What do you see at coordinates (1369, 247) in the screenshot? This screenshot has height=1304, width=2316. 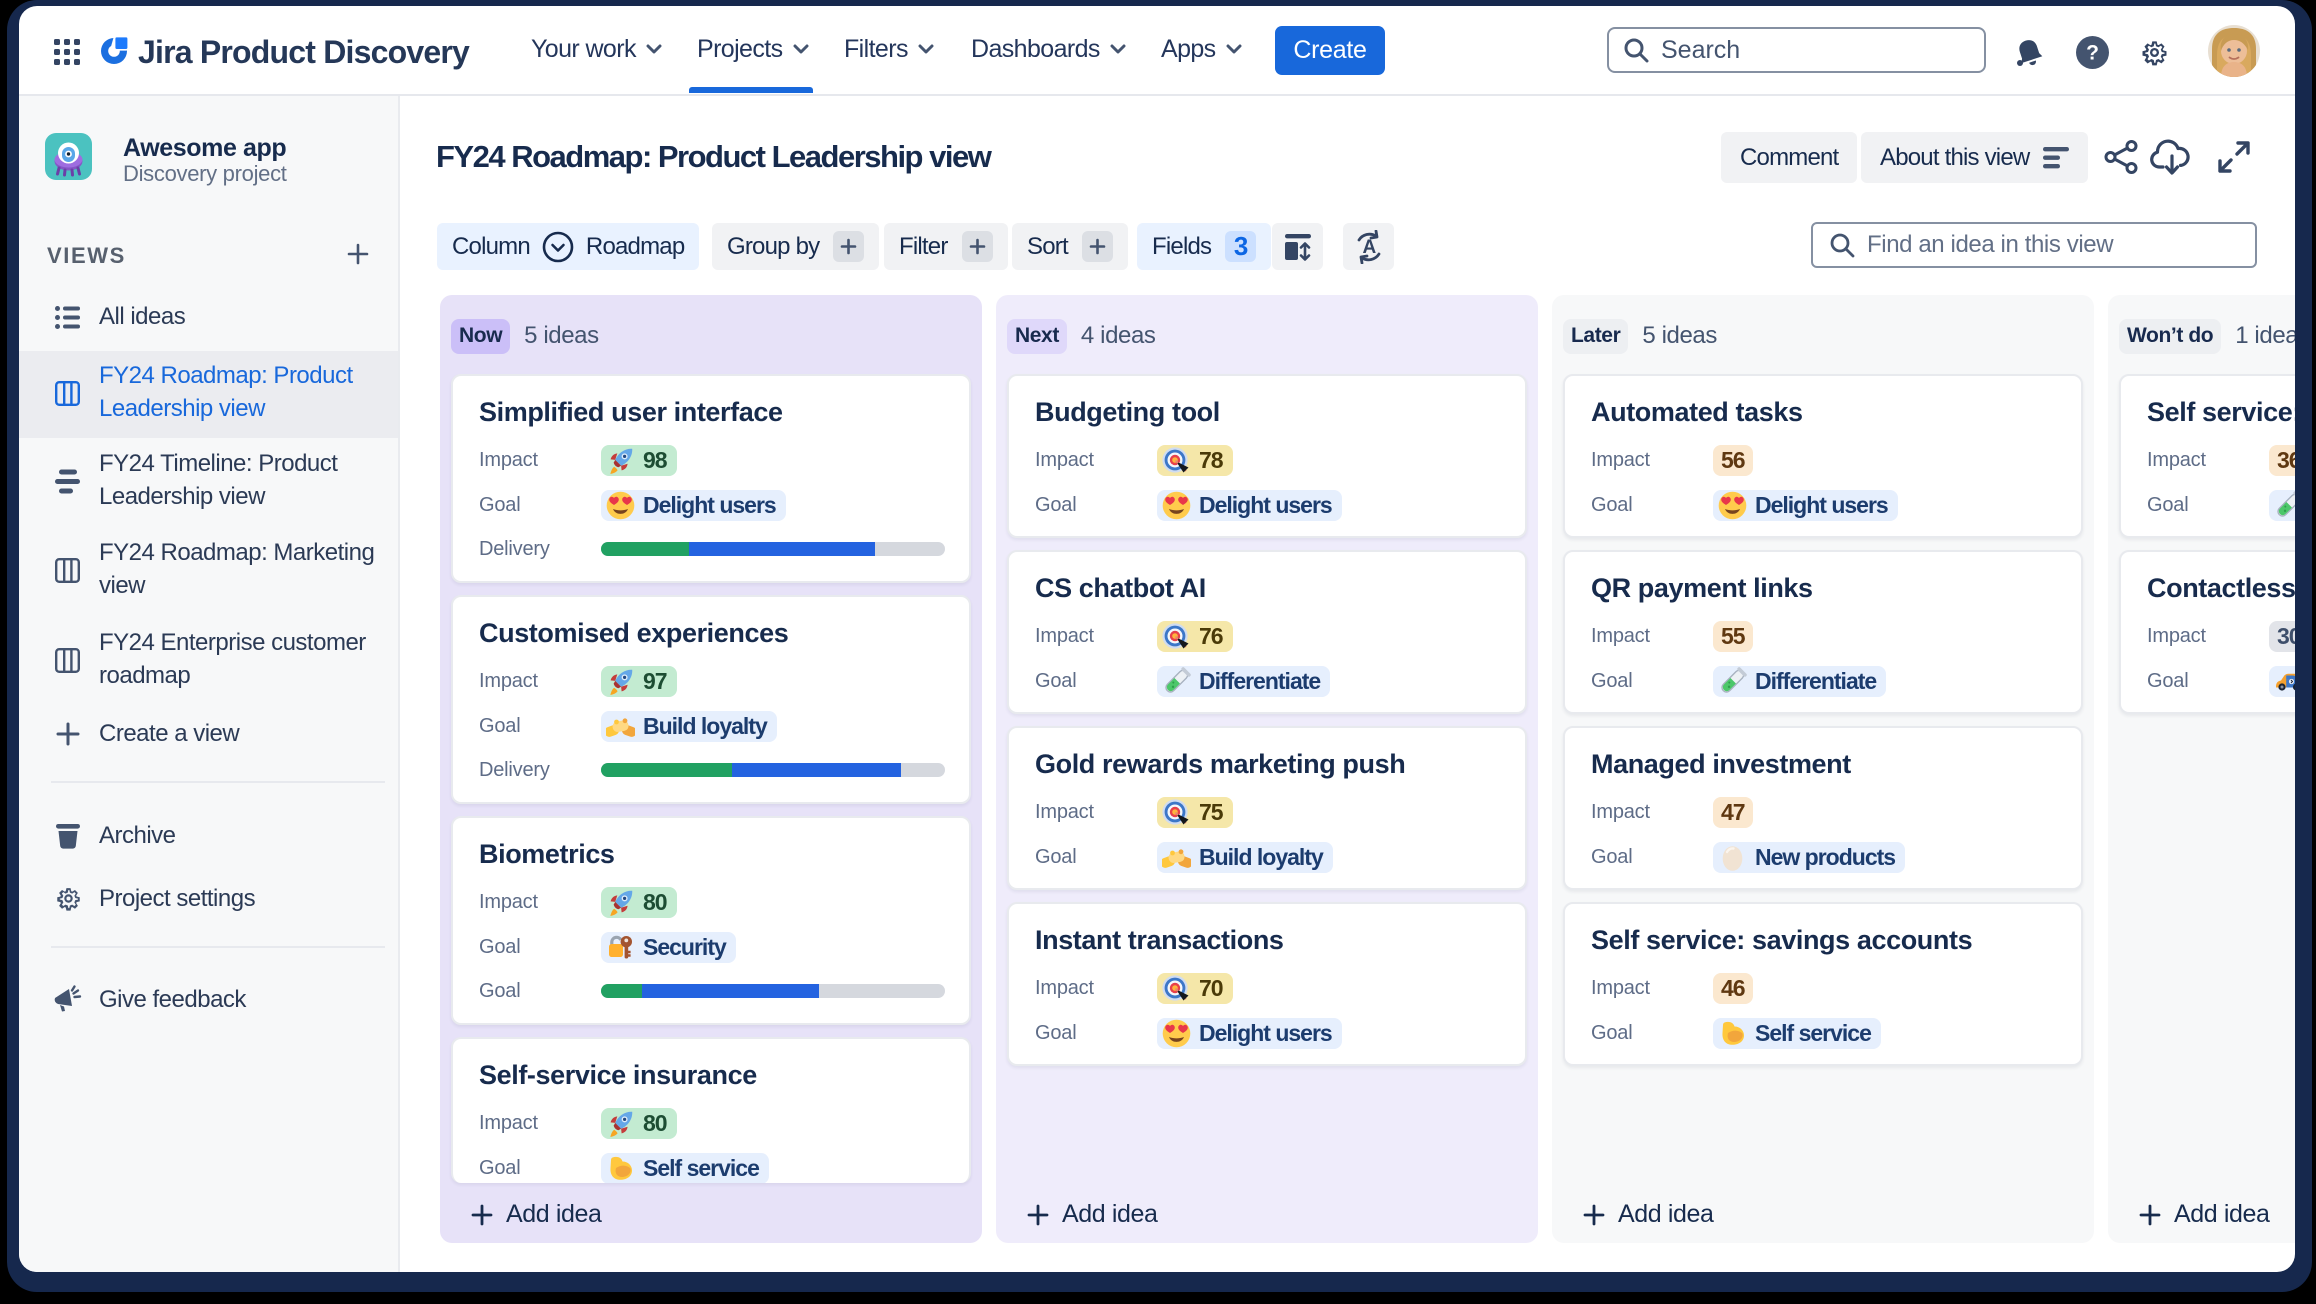 I see `svg-text: A` at bounding box center [1369, 247].